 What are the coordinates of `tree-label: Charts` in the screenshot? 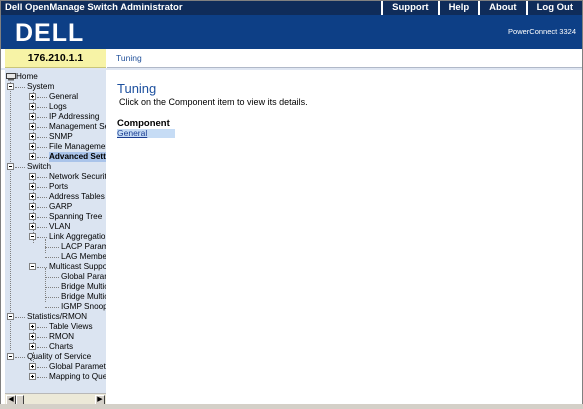 It's located at (61, 346).